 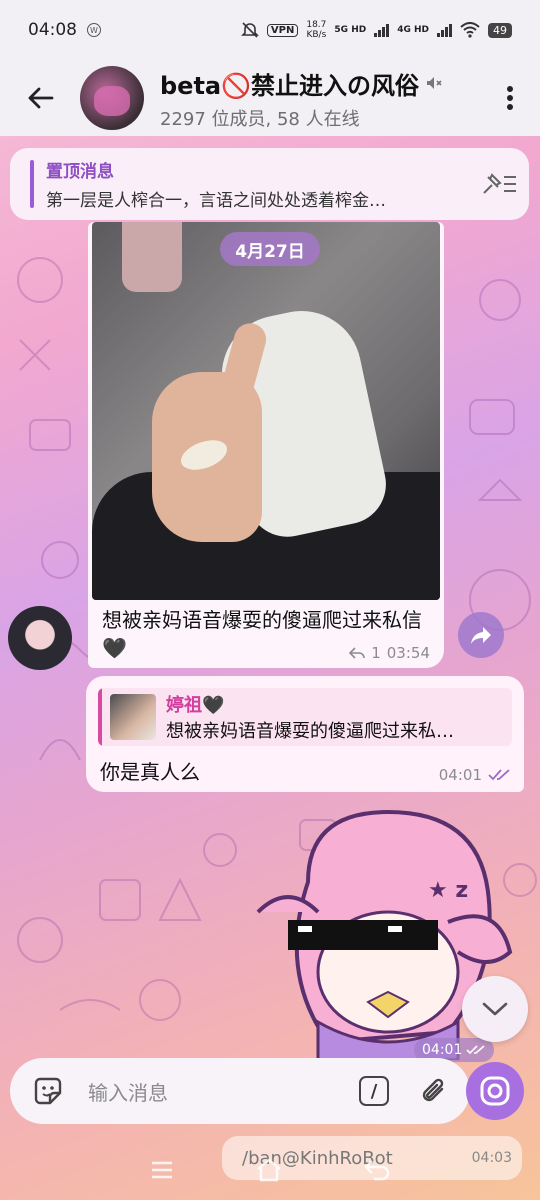 I want to click on more-vert-icon, so click(x=510, y=98).